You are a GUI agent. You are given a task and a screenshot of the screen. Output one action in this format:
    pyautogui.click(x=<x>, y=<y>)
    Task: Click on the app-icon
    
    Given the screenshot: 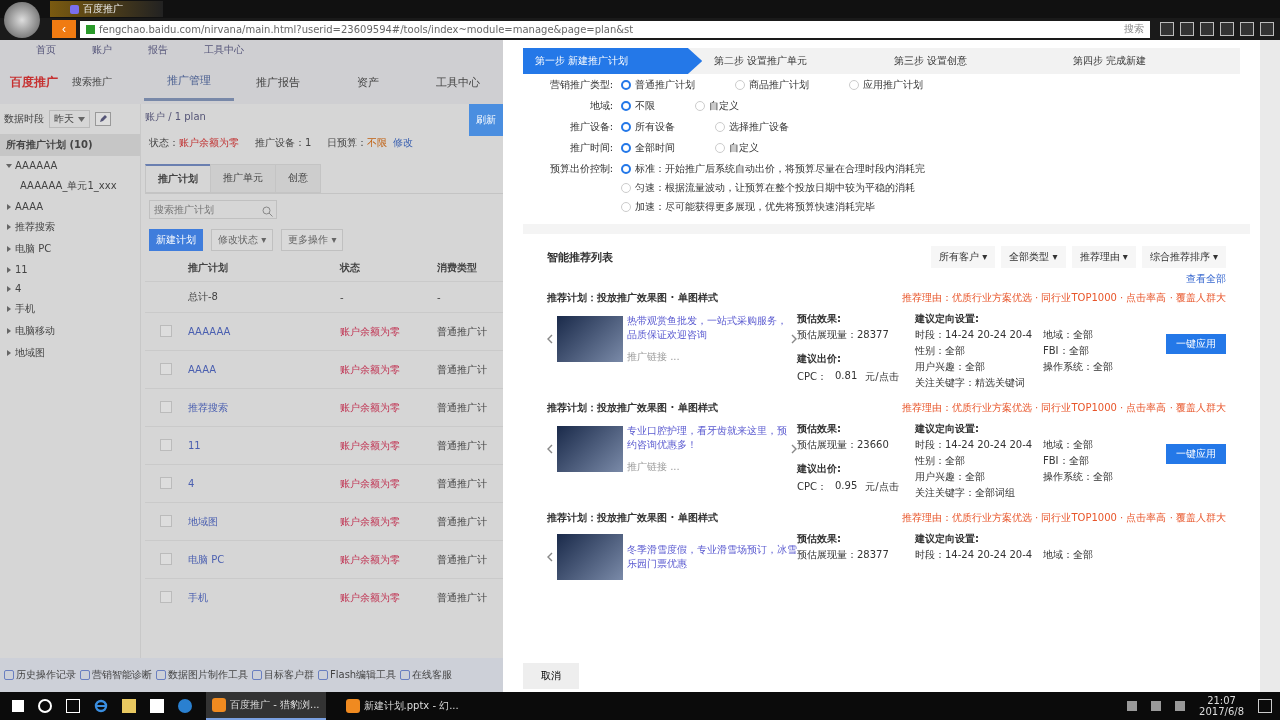 What is the action you would take?
    pyautogui.click(x=185, y=706)
    